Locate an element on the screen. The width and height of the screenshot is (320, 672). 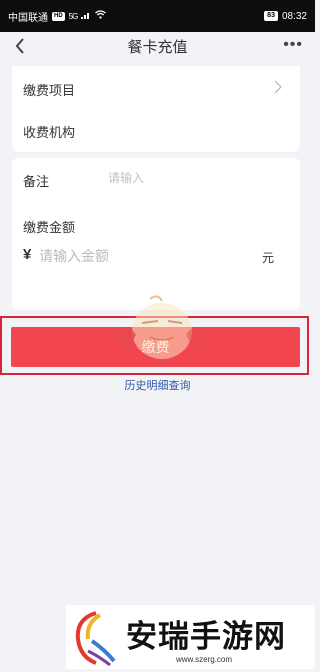
unit-label: 元 is located at coordinates (268, 258).